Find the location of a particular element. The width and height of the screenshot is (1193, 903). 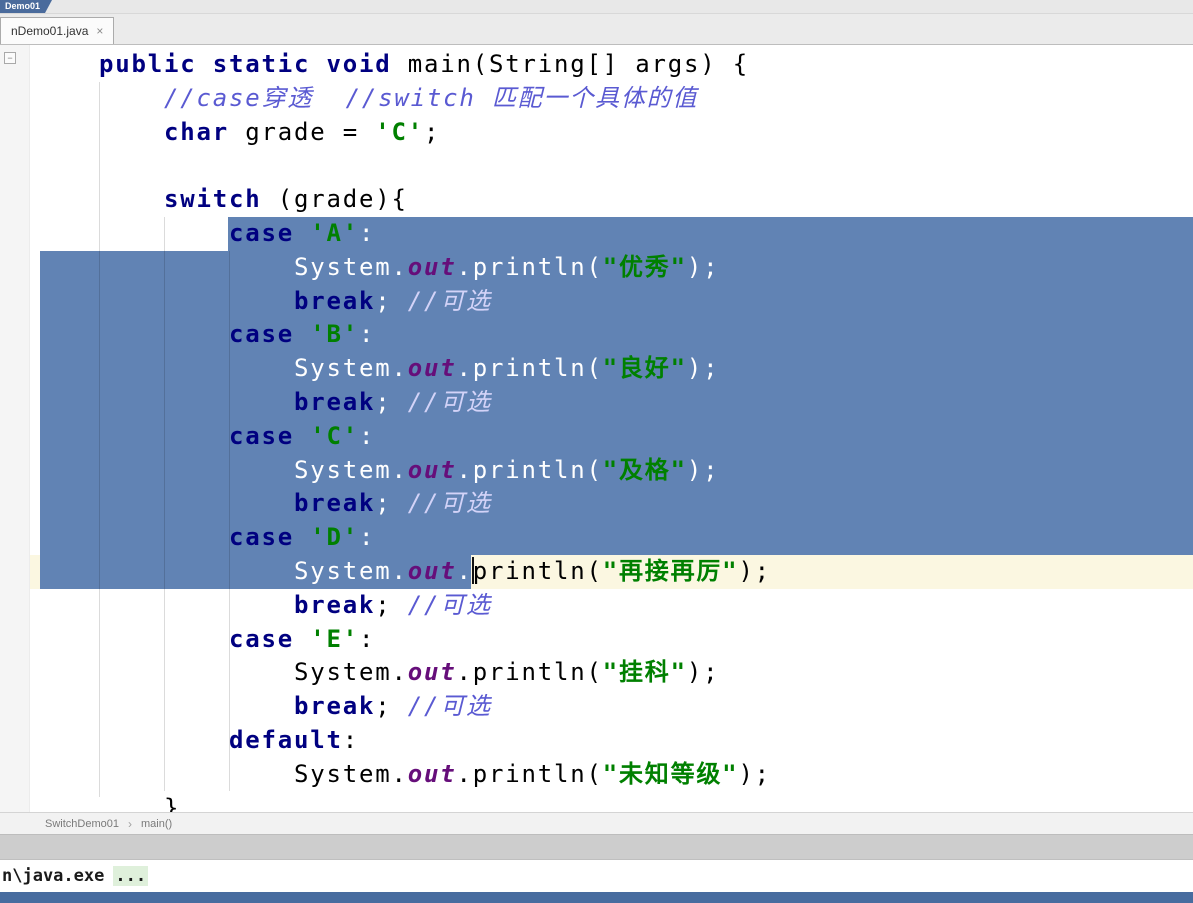

code-token: char is located at coordinates (196, 131).